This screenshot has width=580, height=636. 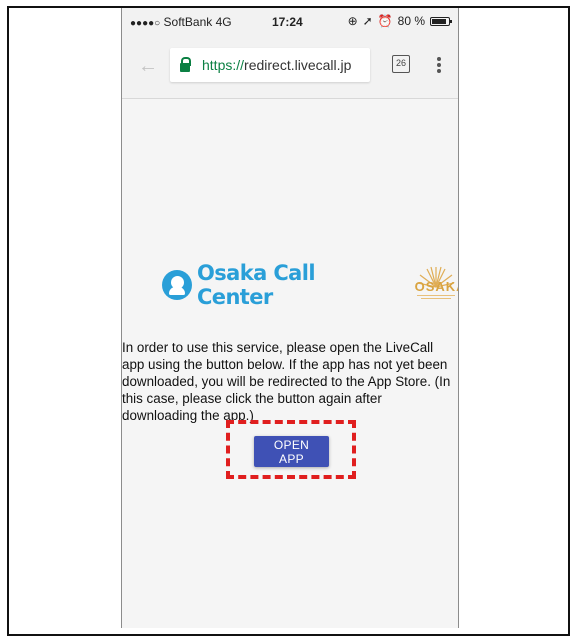 What do you see at coordinates (441, 21) in the screenshot?
I see `battery-icon` at bounding box center [441, 21].